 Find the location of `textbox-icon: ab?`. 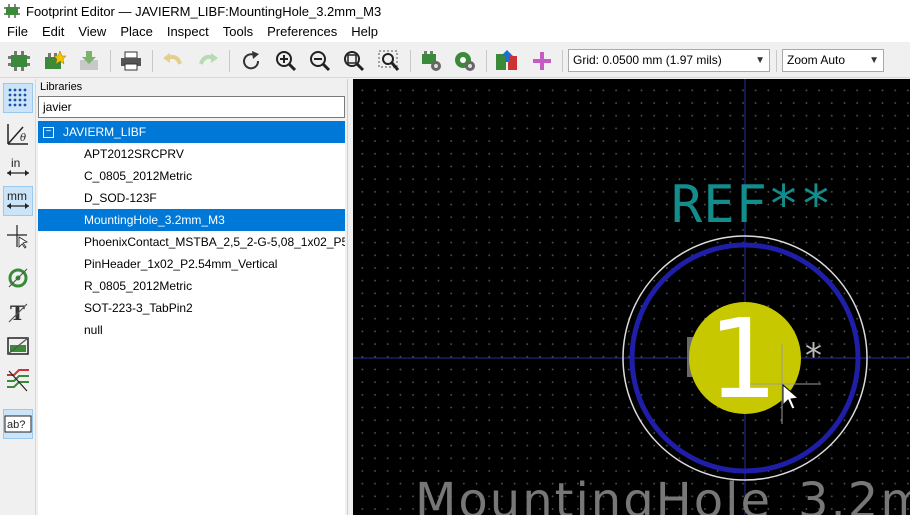

textbox-icon: ab? is located at coordinates (18, 424).